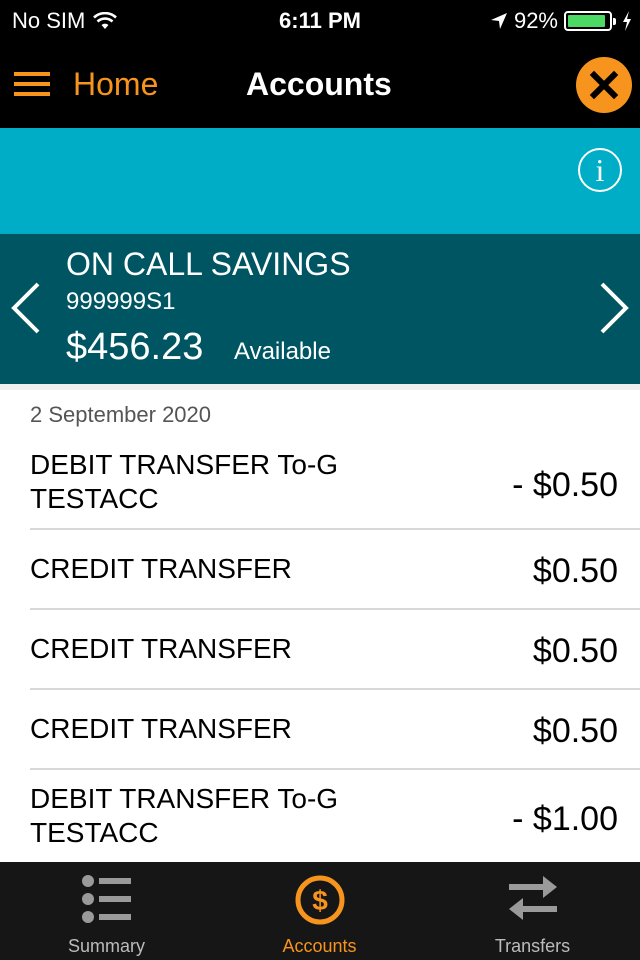 The width and height of the screenshot is (640, 960). I want to click on dollar-circle-icon: $, so click(319, 900).